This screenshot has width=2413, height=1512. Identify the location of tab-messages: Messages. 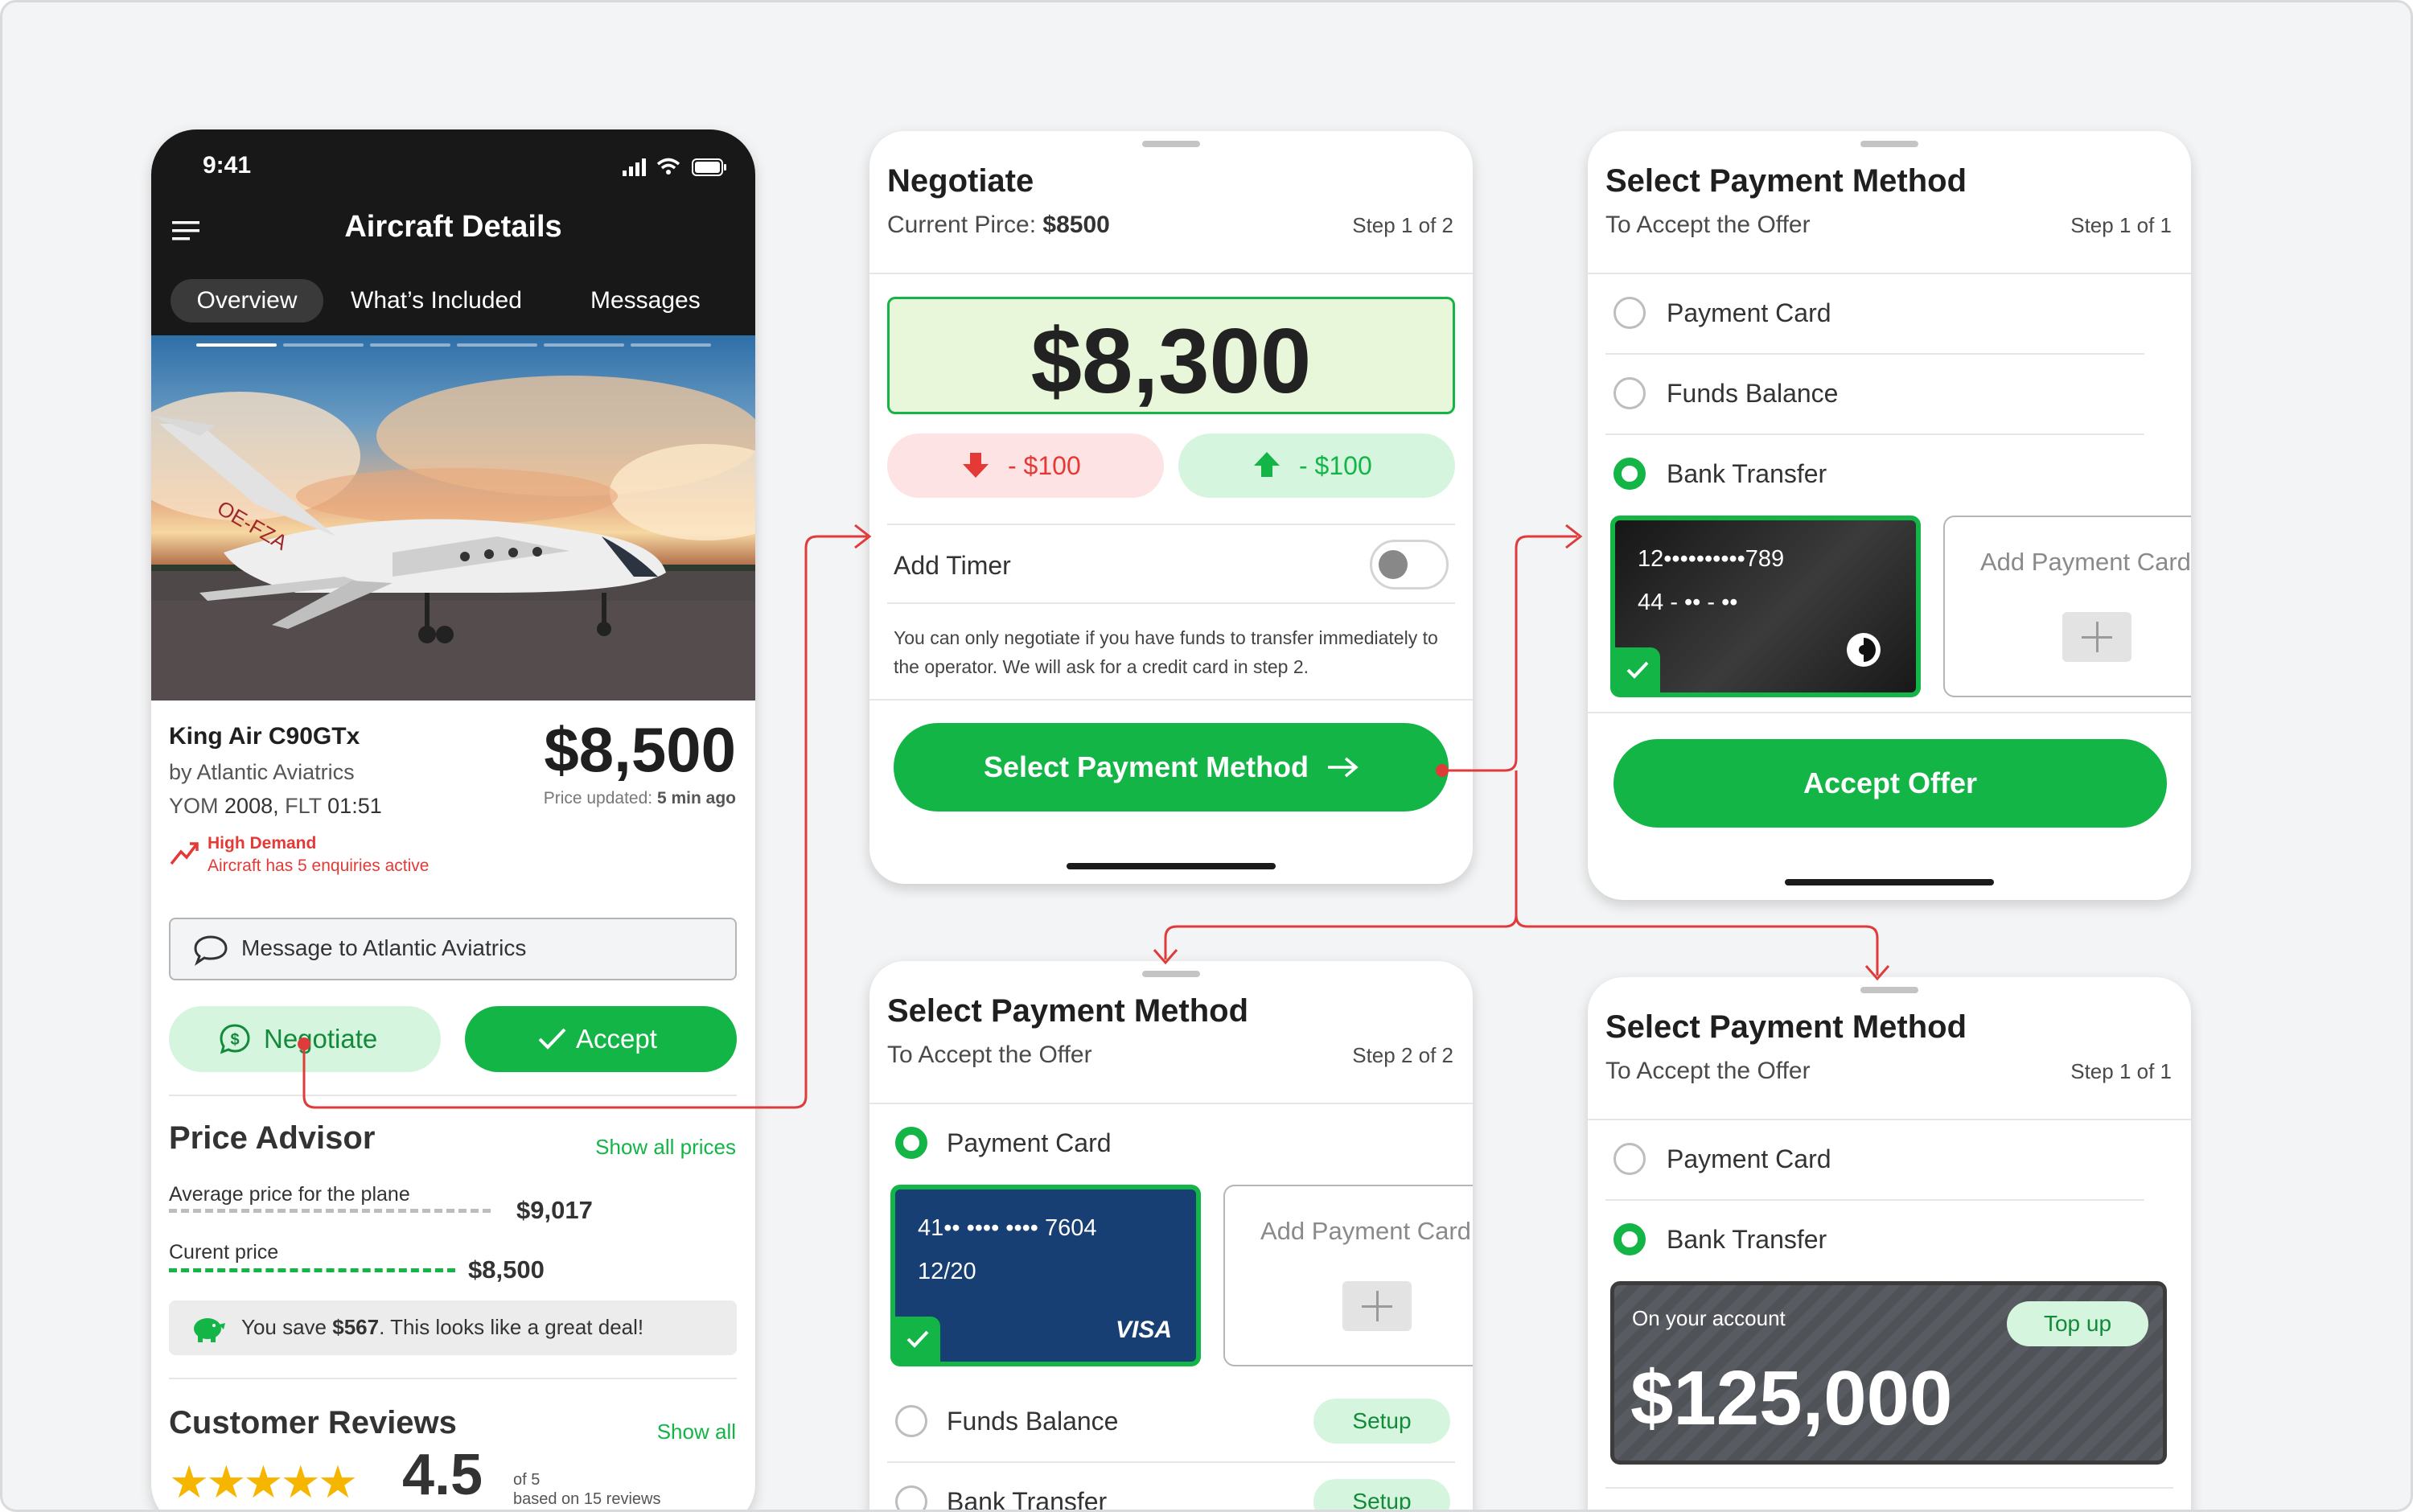
(645, 301).